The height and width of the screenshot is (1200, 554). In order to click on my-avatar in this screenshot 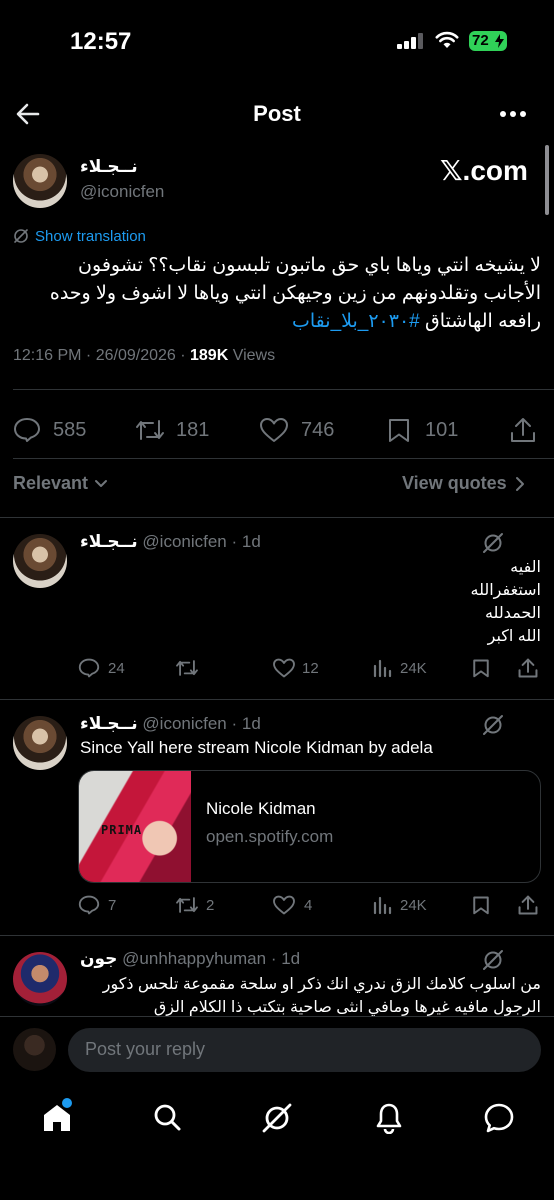, I will do `click(34, 1049)`.